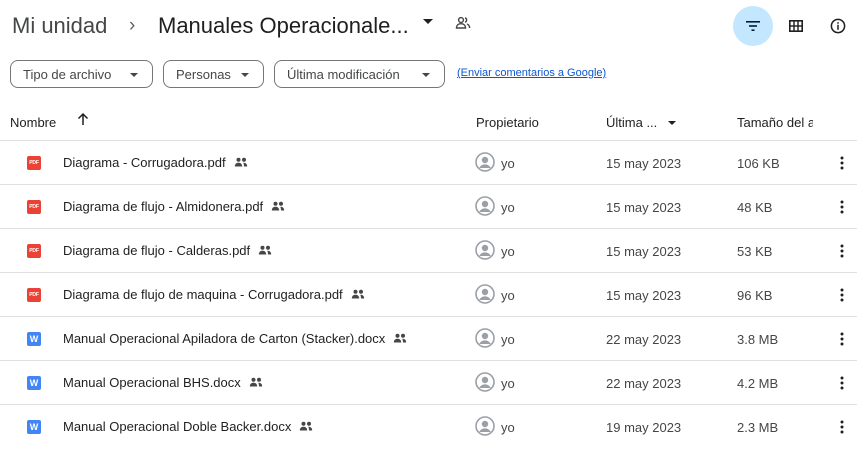 The height and width of the screenshot is (449, 857). What do you see at coordinates (67, 74) in the screenshot?
I see `file-type-filter-label: Tipo de archivo` at bounding box center [67, 74].